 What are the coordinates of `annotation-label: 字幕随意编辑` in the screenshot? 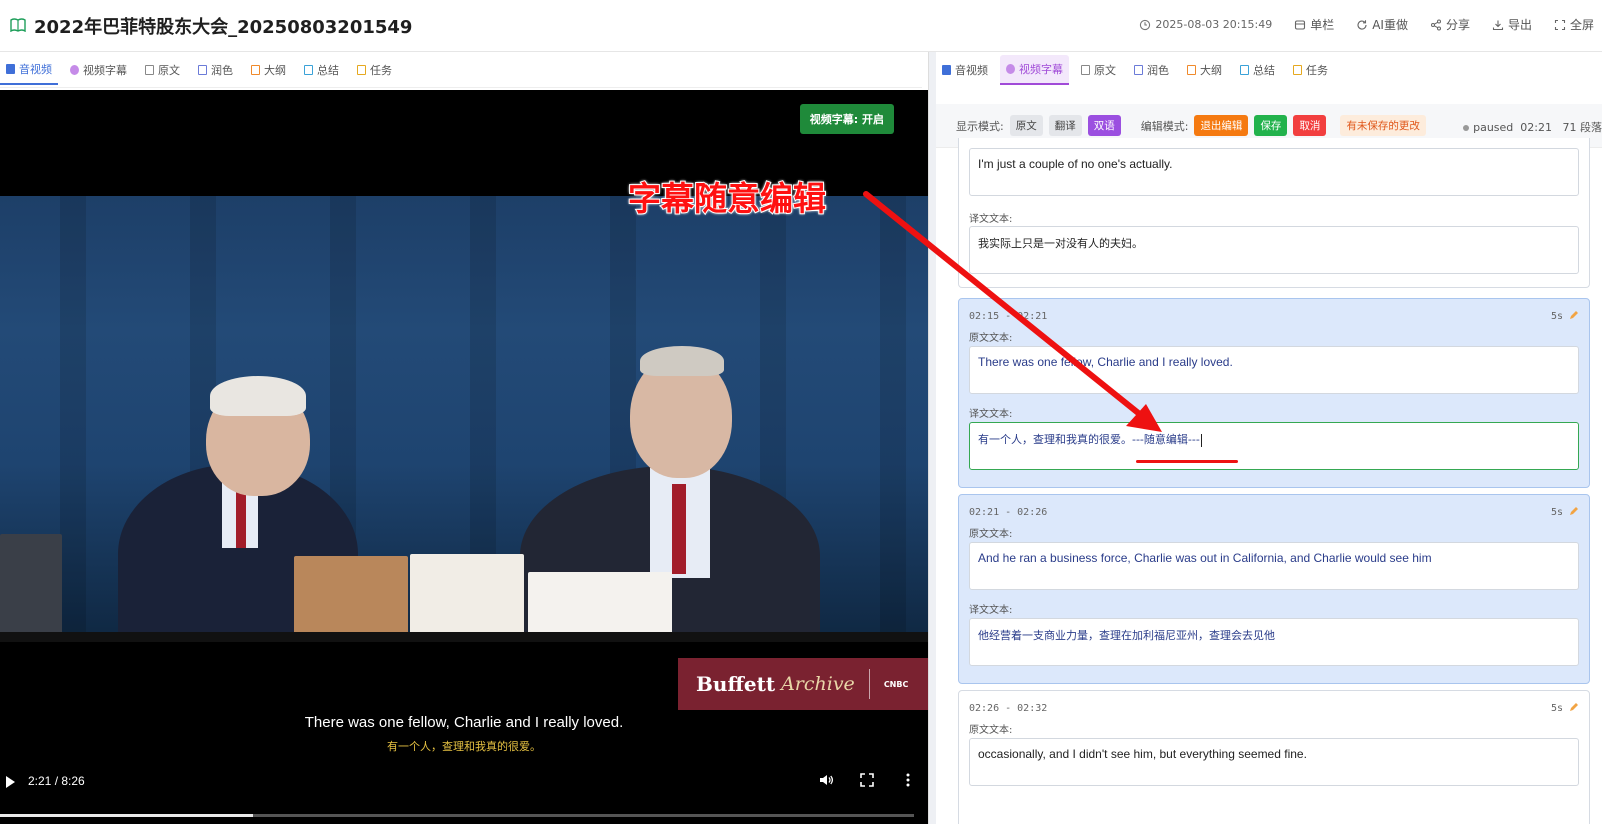 It's located at (727, 198).